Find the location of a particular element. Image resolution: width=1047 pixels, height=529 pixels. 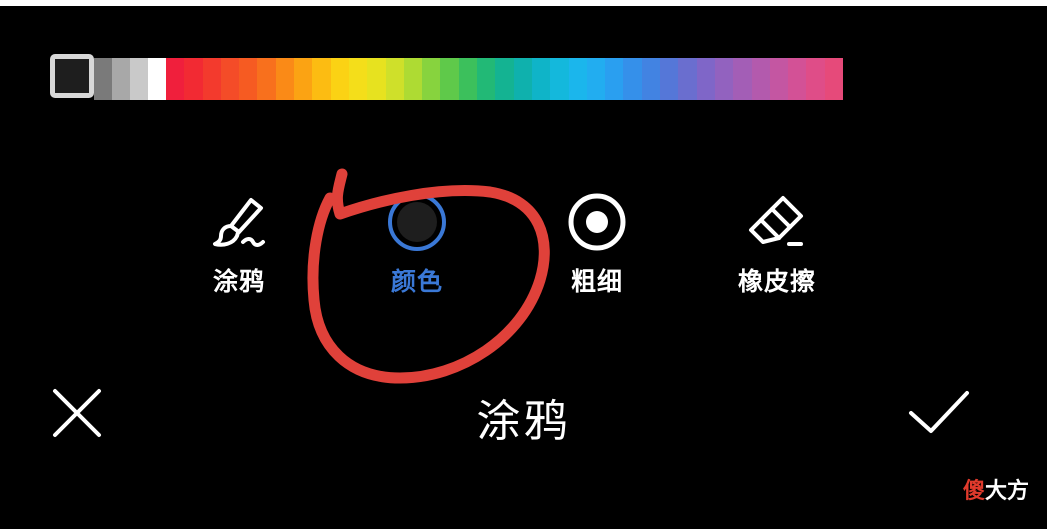

color-dot-icon is located at coordinates (417, 222).